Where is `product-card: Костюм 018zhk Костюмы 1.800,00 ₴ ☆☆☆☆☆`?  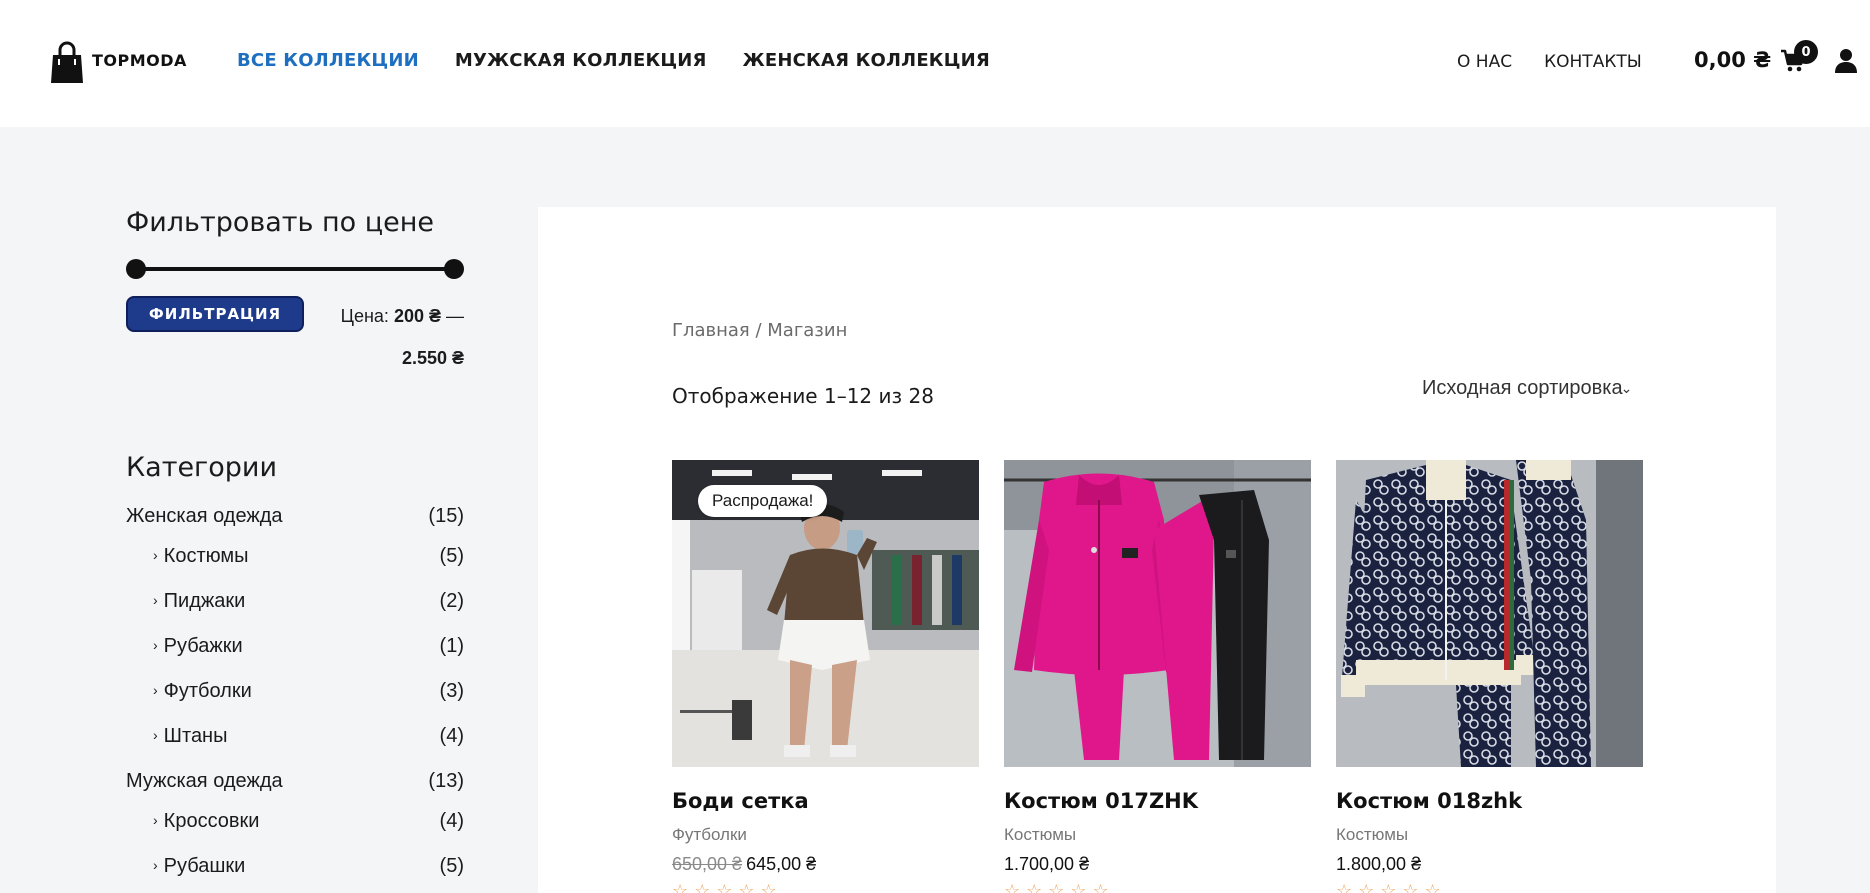 product-card: Костюм 018zhk Костюмы 1.800,00 ₴ ☆☆☆☆☆ is located at coordinates (1489, 676).